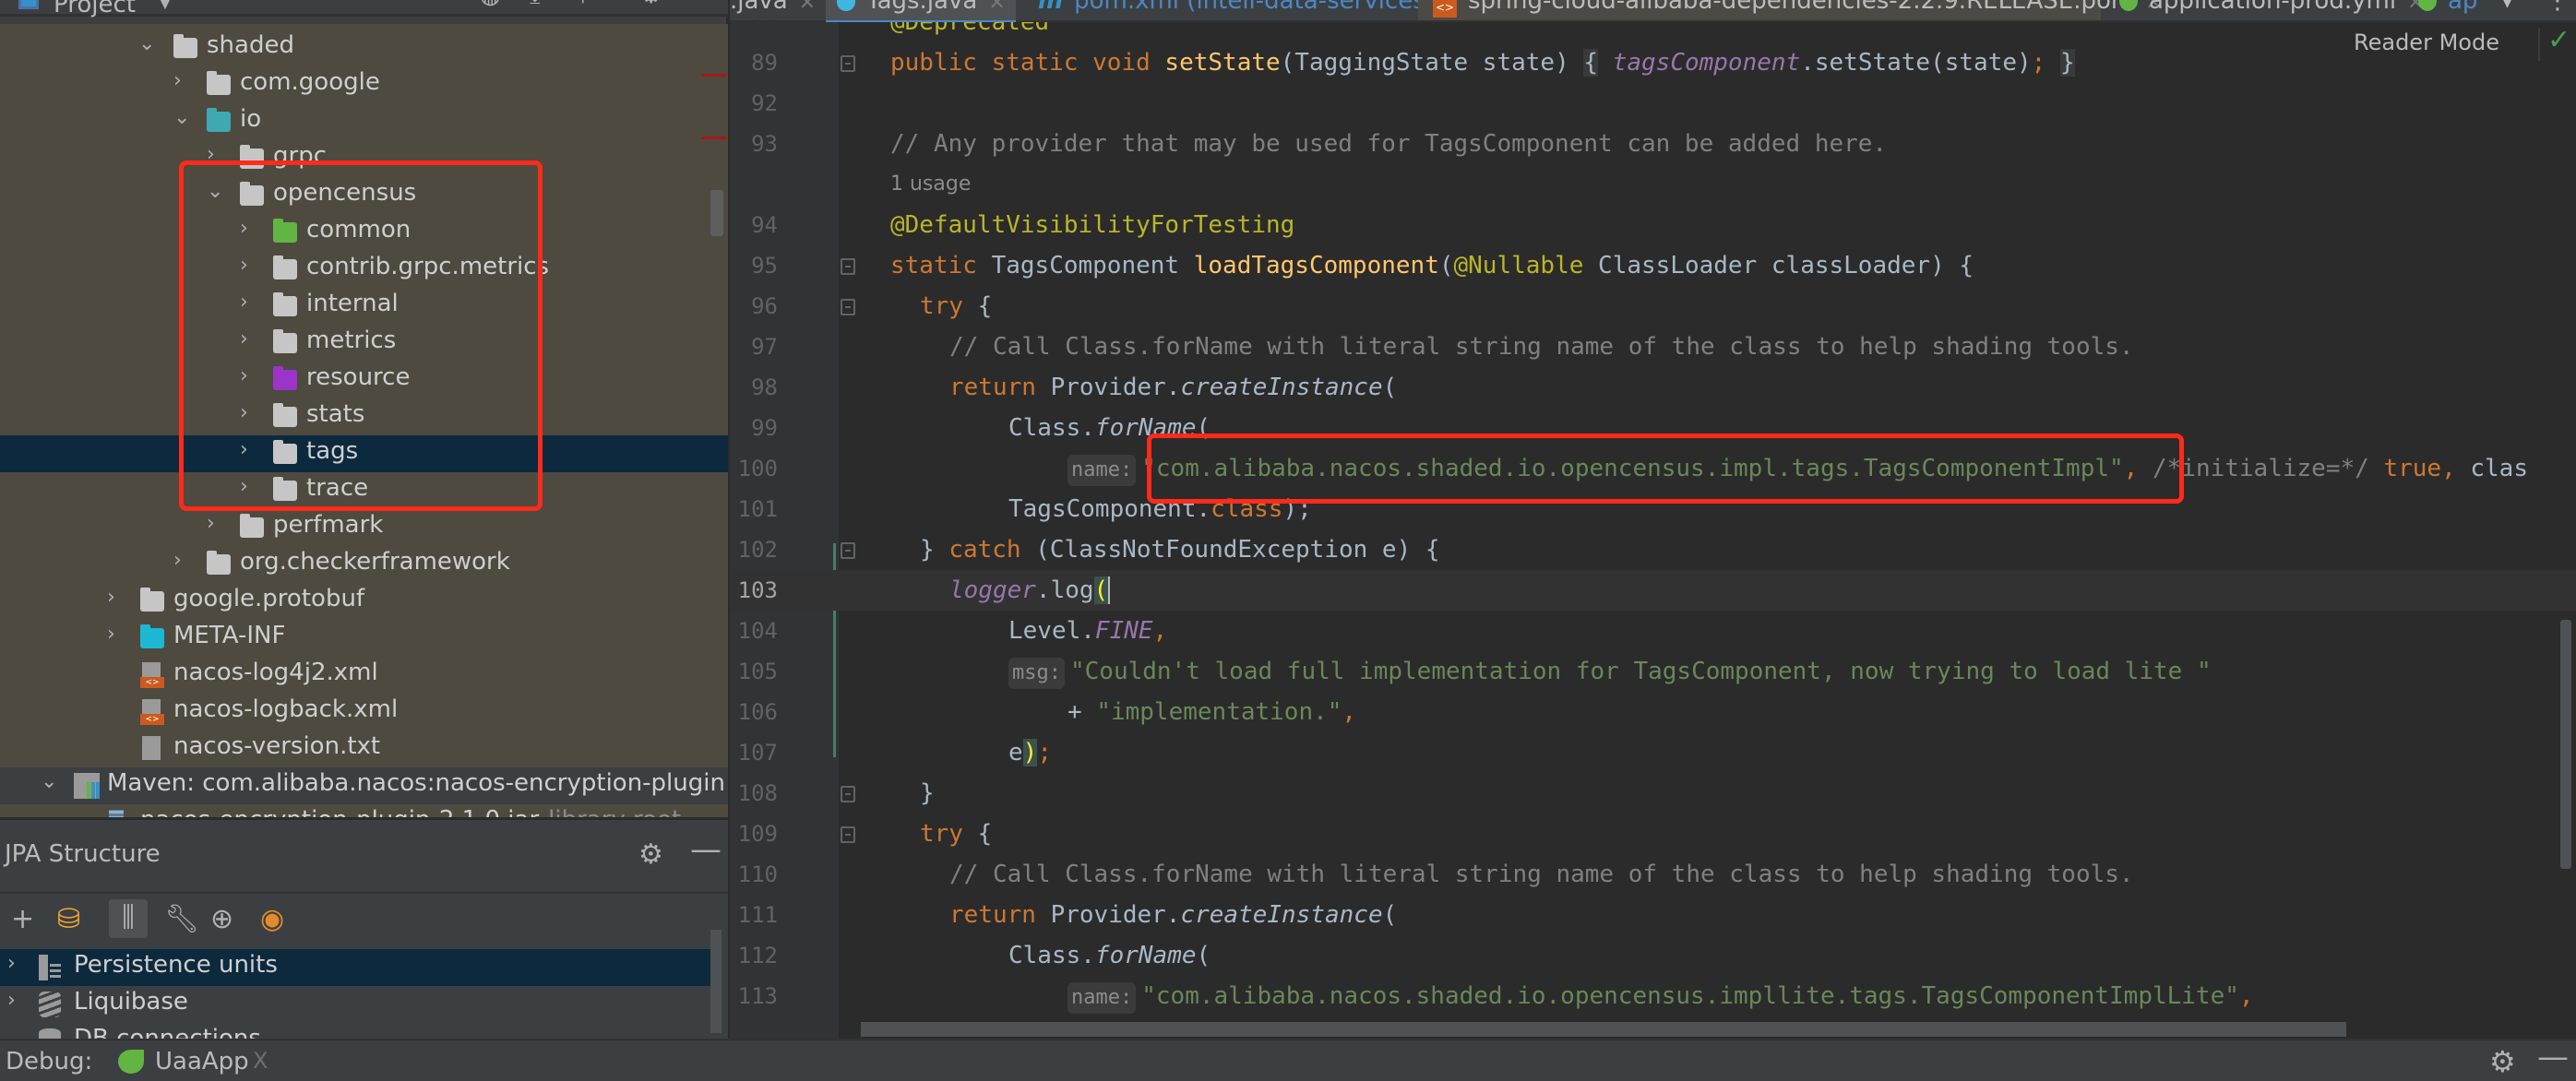 The width and height of the screenshot is (2576, 1081). I want to click on tree-item-opencensus: ⌄ opencensus, so click(364, 195).